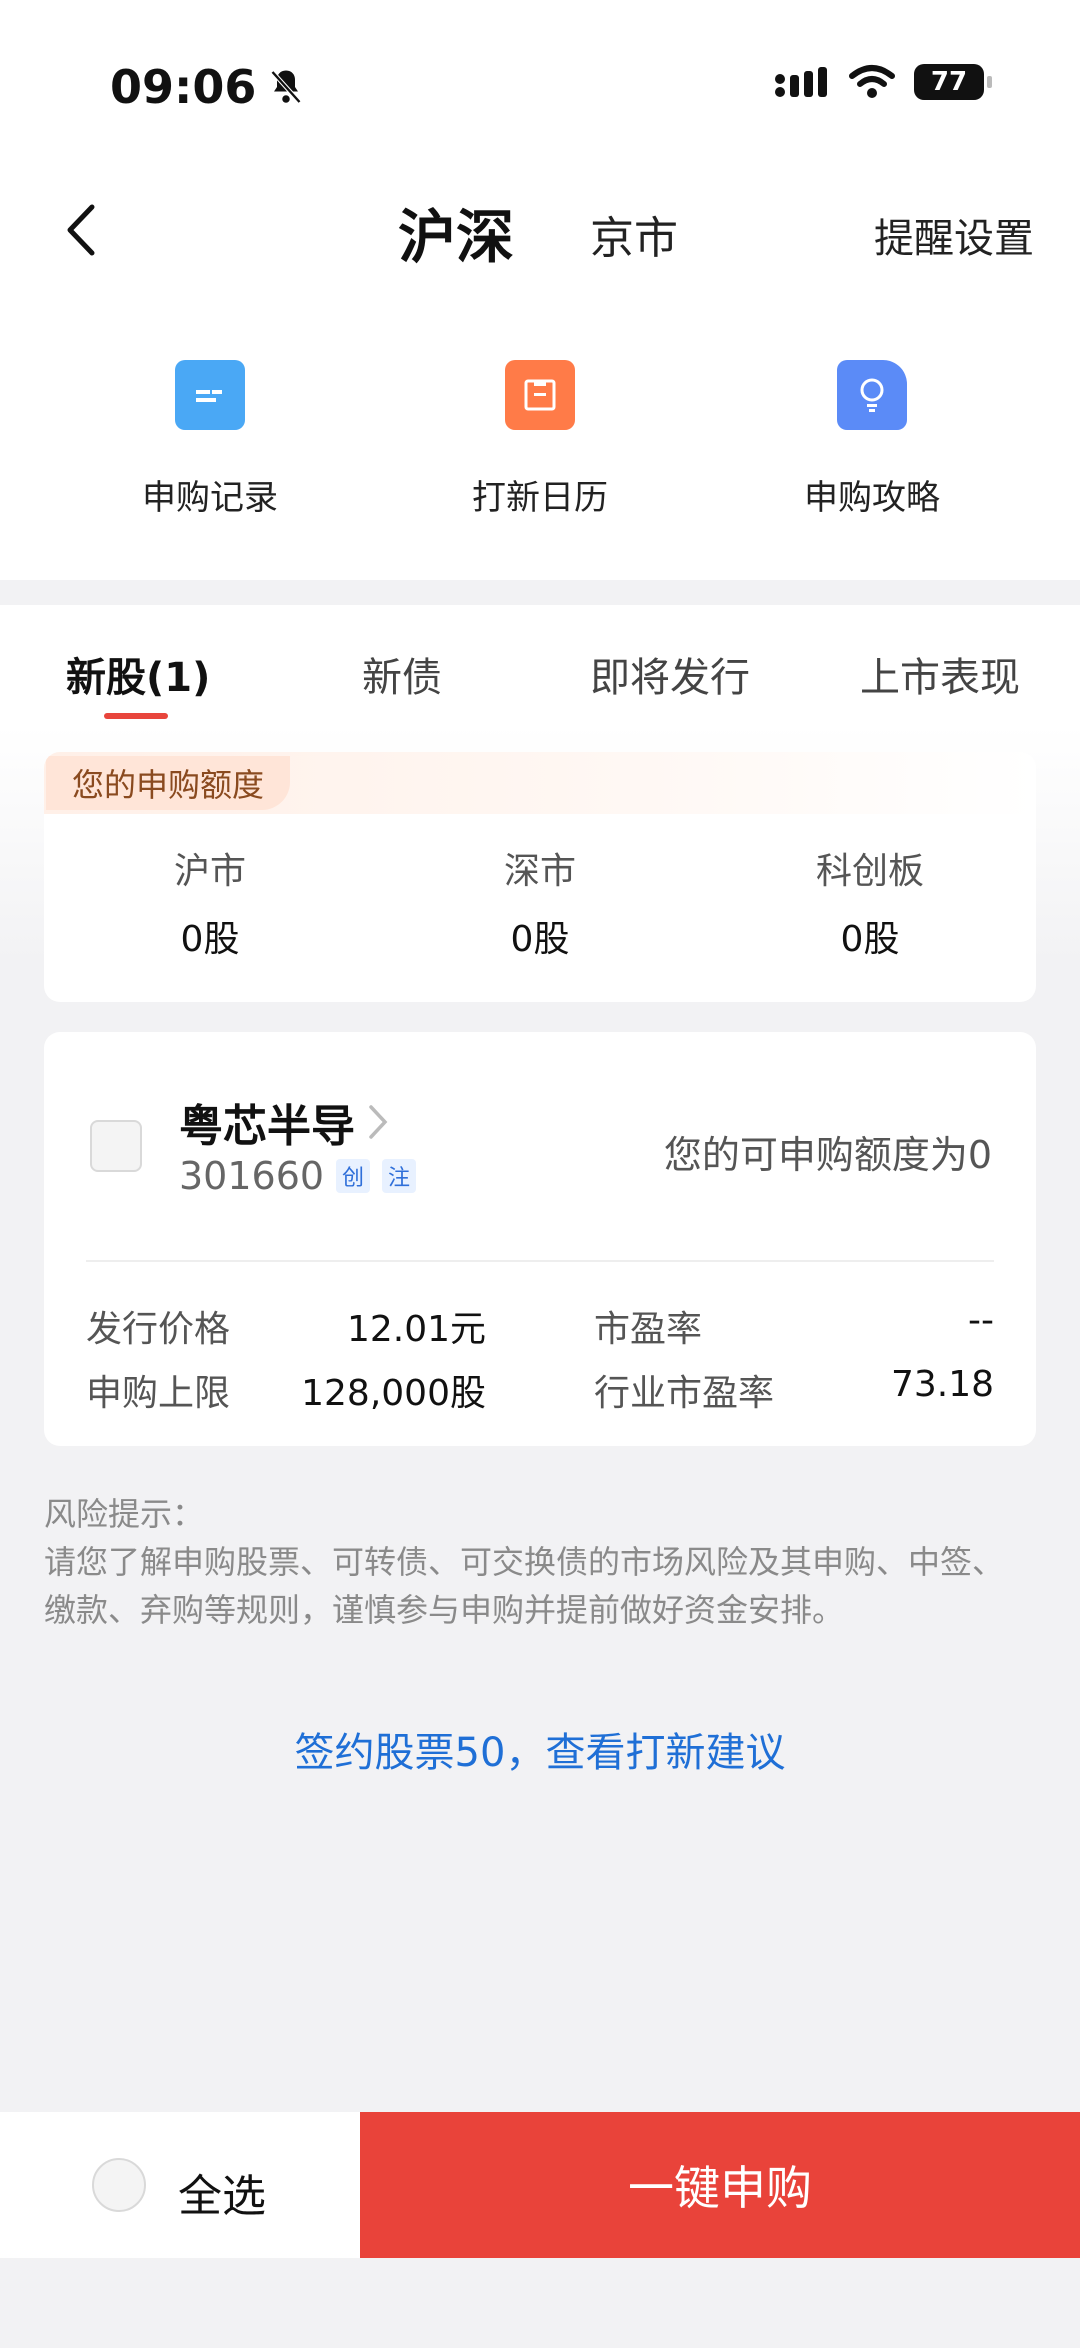  Describe the element at coordinates (720, 2185) in the screenshot. I see `one-click-subscribe-button: 一键申购` at that location.